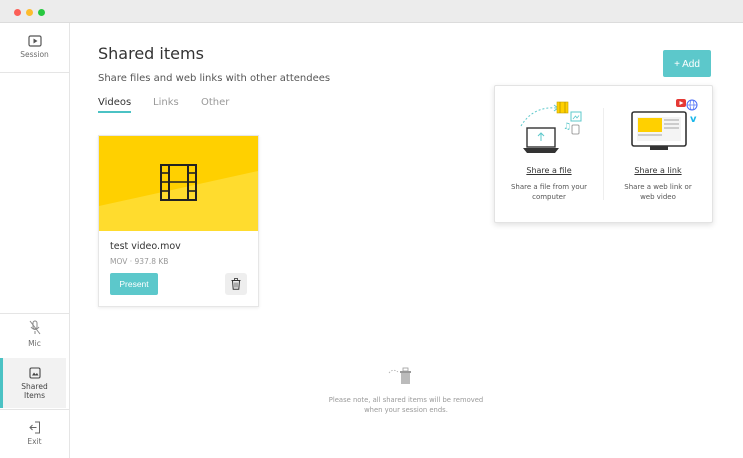 Image resolution: width=743 pixels, height=458 pixels. Describe the element at coordinates (34, 386) in the screenshot. I see `sidebar-item-label: Shared` at that location.